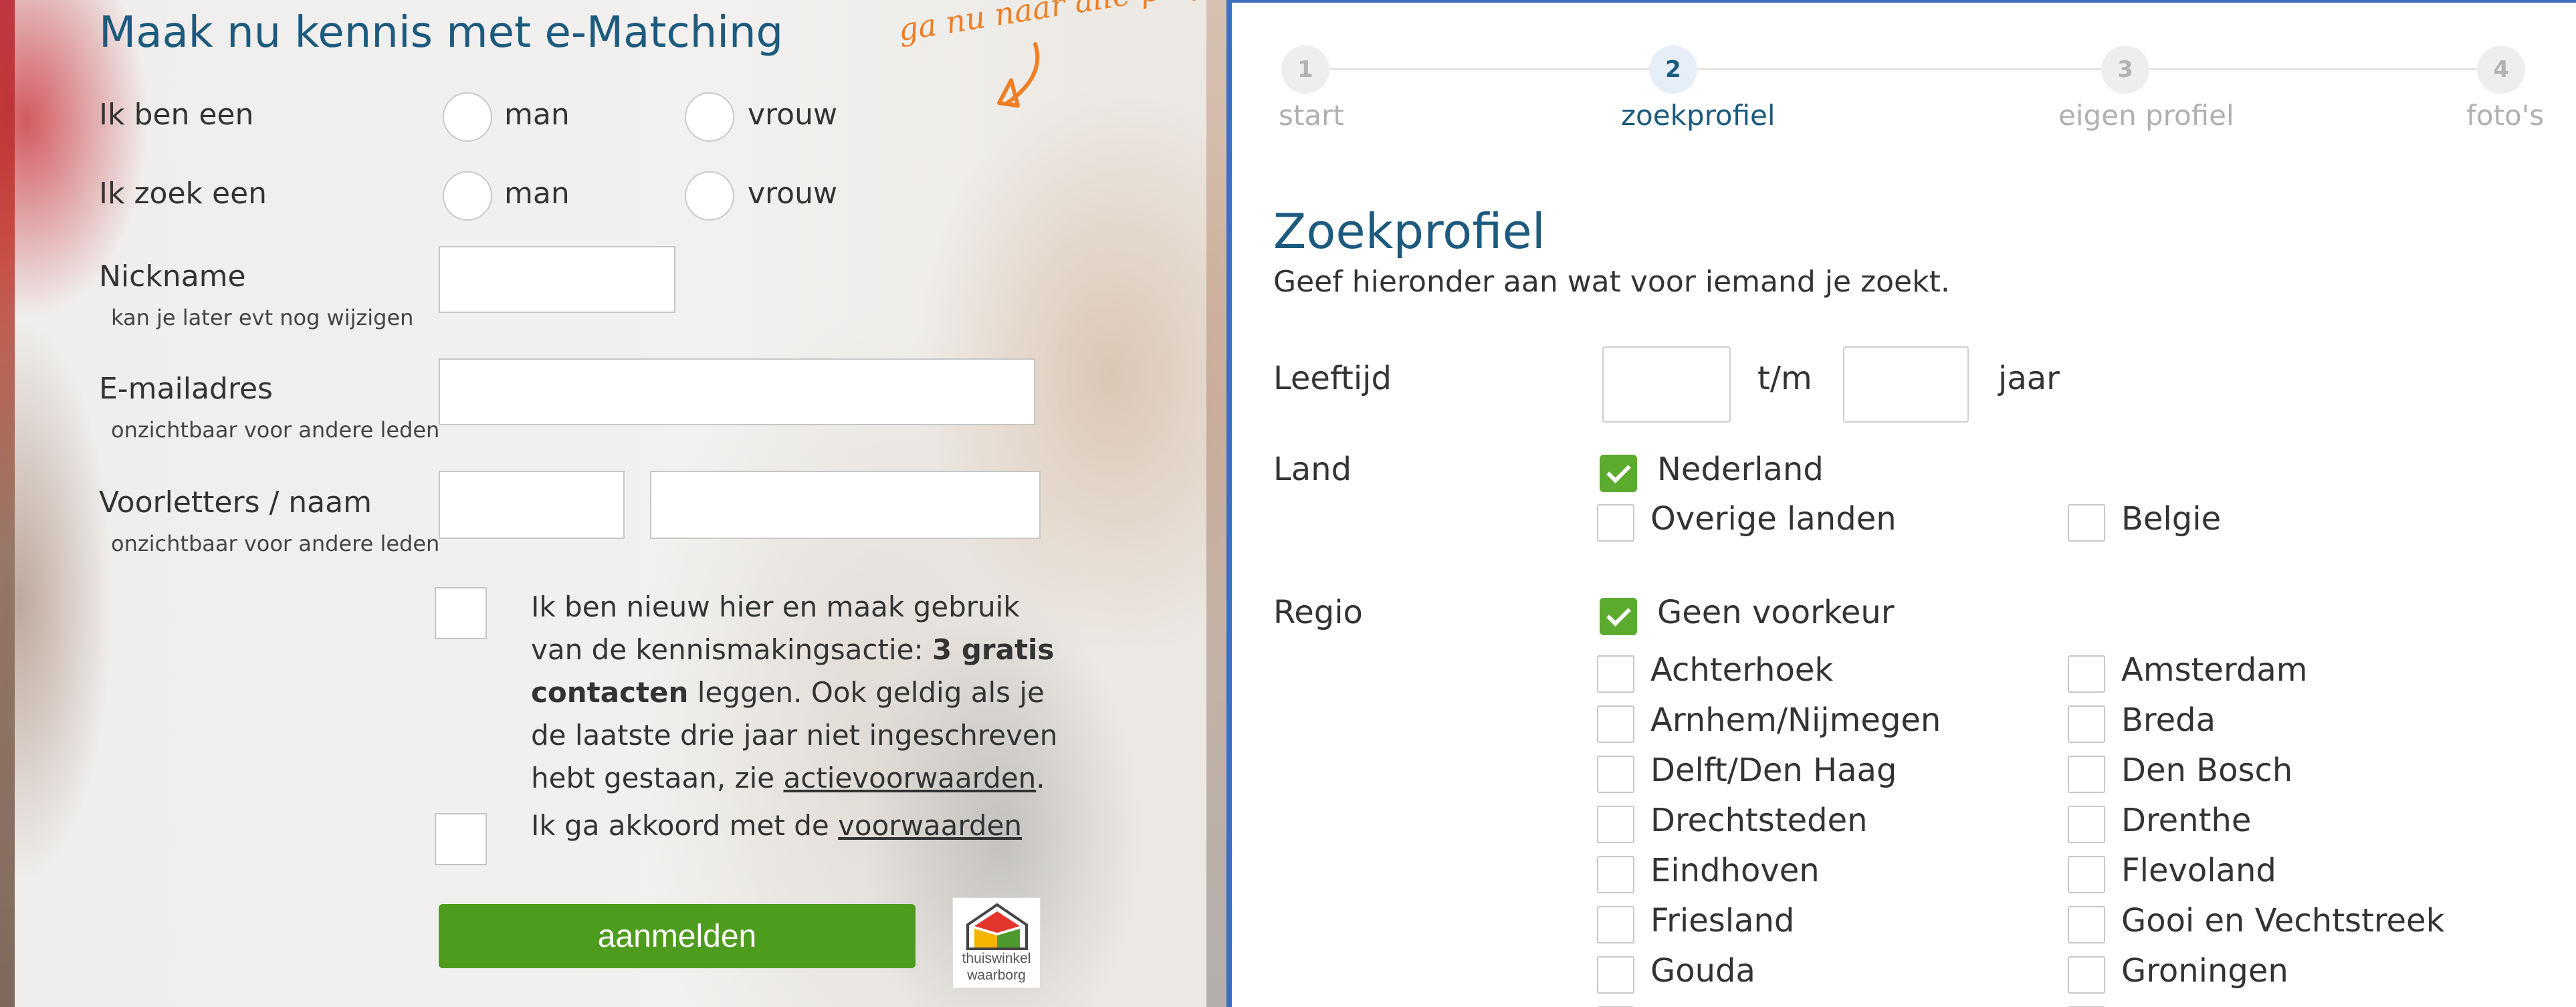  What do you see at coordinates (1906, 384) in the screenshot?
I see `age-to-input` at bounding box center [1906, 384].